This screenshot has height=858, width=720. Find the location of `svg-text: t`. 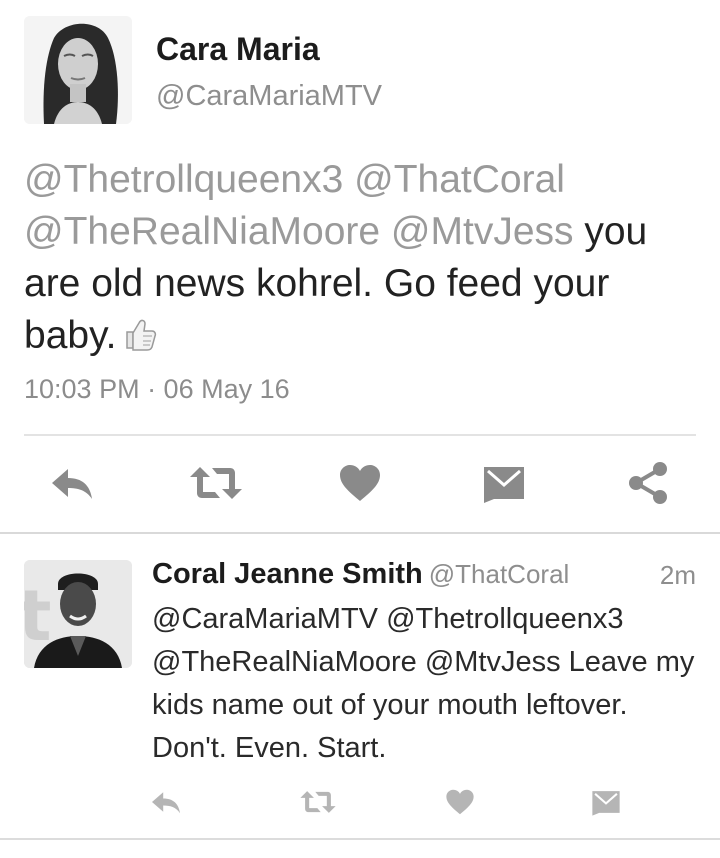

svg-text: t is located at coordinates (37, 616).